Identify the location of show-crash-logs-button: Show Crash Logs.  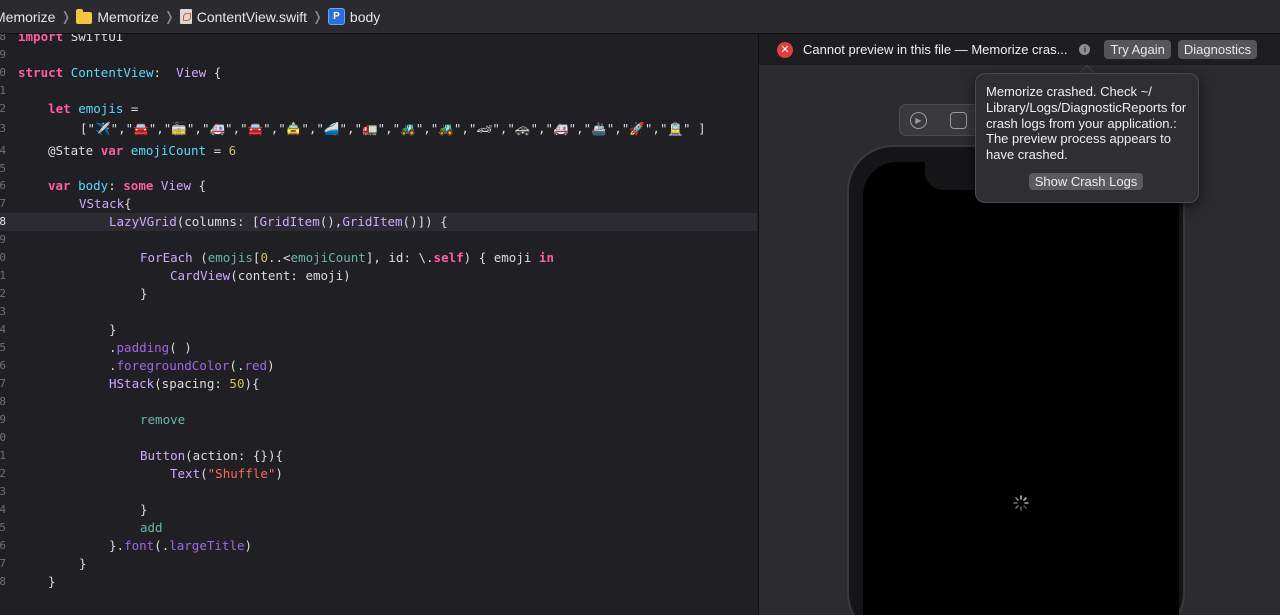
(1086, 181).